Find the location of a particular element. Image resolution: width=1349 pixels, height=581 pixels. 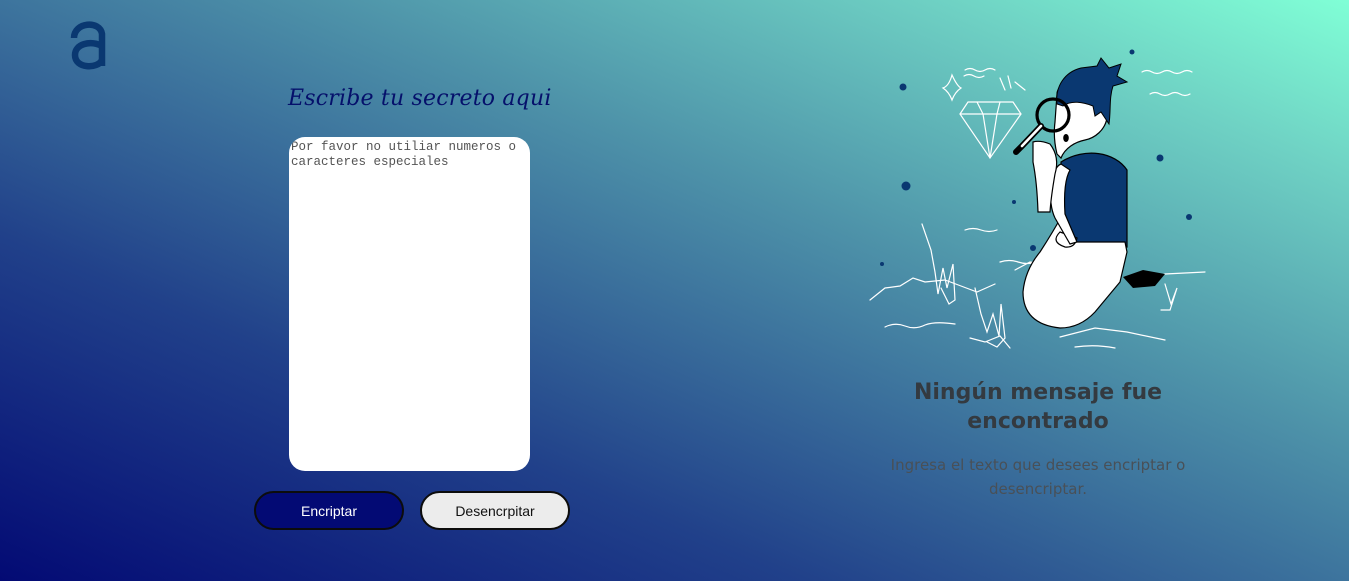

encrypt-button: Encriptar is located at coordinates (329, 510).